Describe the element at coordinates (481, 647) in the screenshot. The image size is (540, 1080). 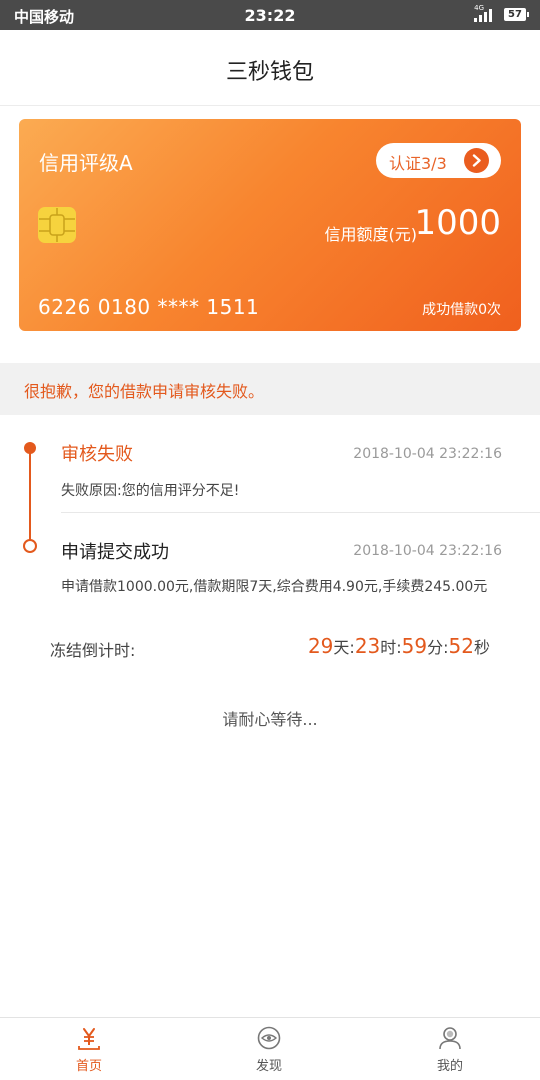
I see `countdown-seconds-unit: 秒` at that location.